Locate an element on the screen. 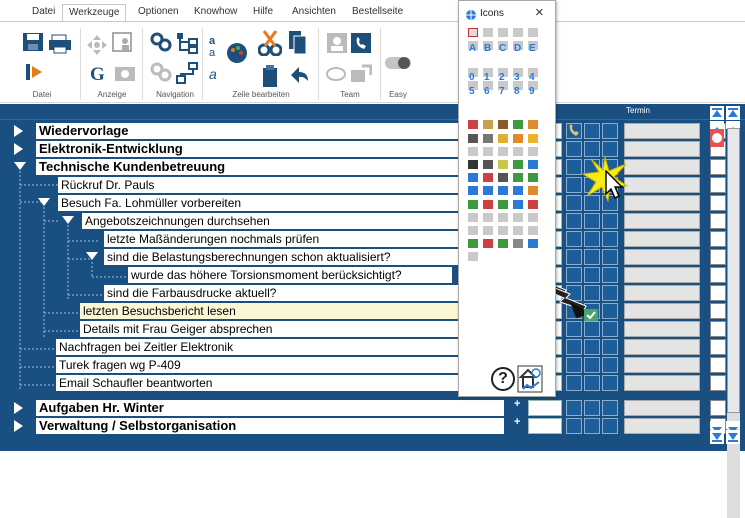 The width and height of the screenshot is (745, 518). goto-icon: G is located at coordinates (99, 75).